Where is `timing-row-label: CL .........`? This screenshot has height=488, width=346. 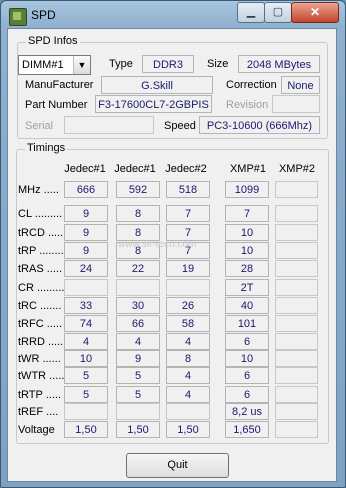 timing-row-label: CL ......... is located at coordinates (40, 214).